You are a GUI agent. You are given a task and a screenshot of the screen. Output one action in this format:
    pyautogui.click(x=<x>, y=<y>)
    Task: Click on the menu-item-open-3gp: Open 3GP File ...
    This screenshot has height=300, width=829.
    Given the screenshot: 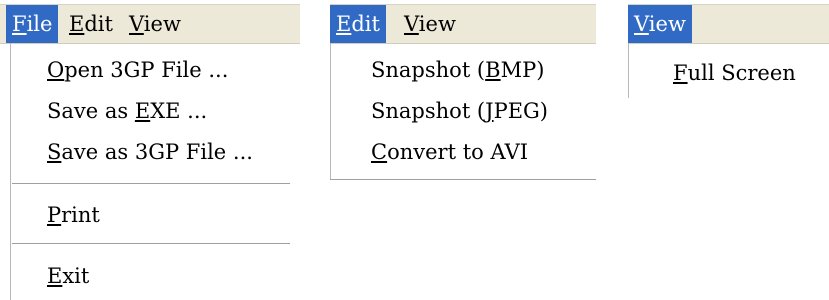 What is the action you would take?
    pyautogui.click(x=137, y=70)
    